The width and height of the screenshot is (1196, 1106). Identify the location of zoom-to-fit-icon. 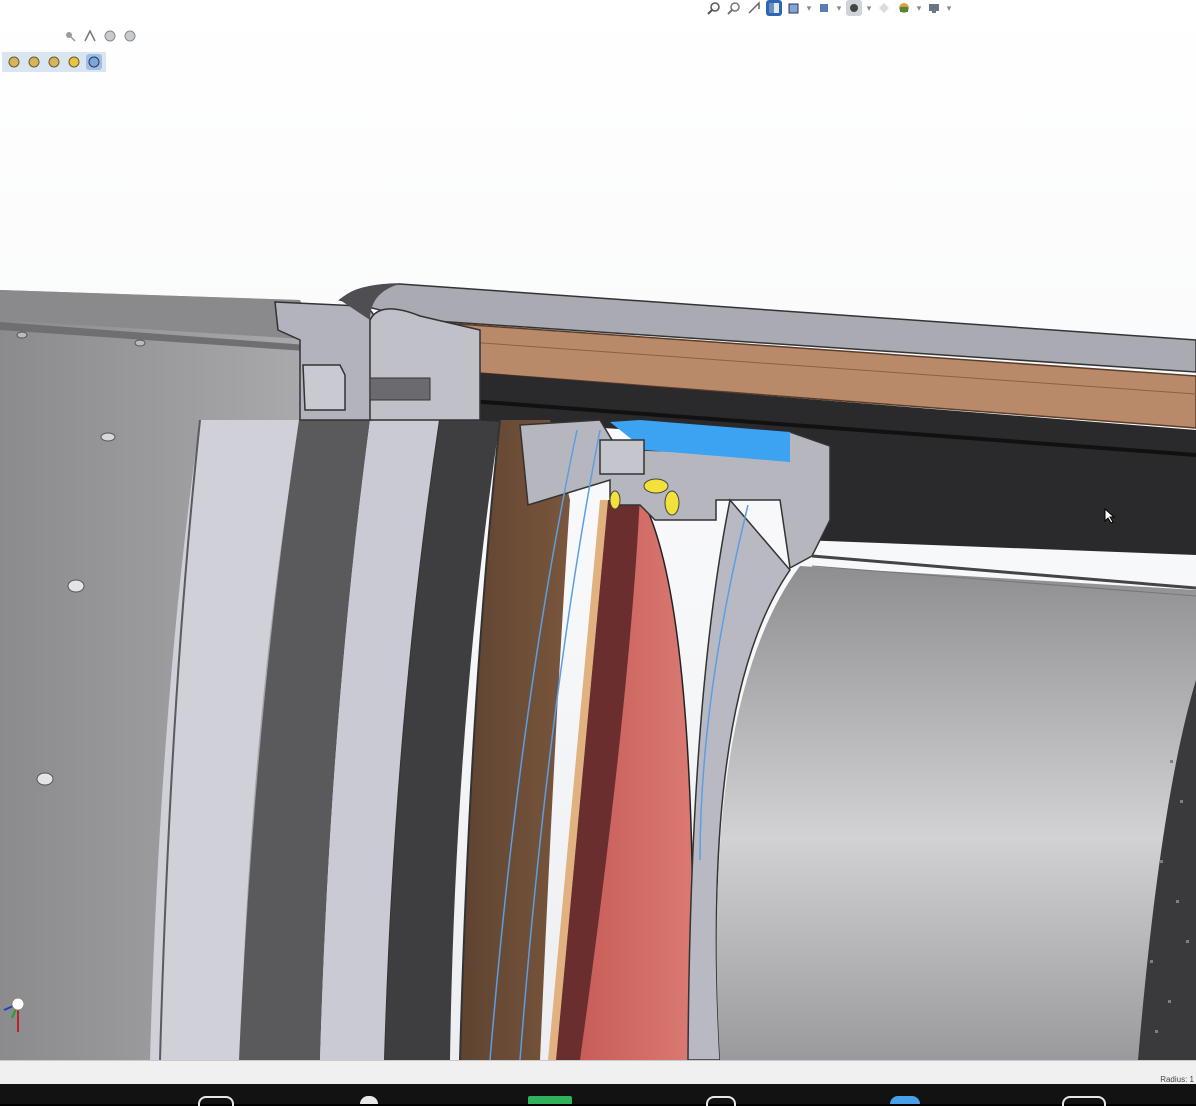
(714, 8).